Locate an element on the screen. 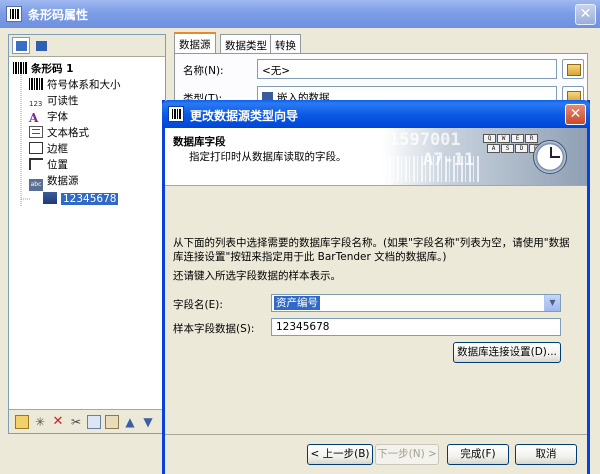 This screenshot has width=600, height=474. field-name-select: 资产编号 ▼ is located at coordinates (416, 303).